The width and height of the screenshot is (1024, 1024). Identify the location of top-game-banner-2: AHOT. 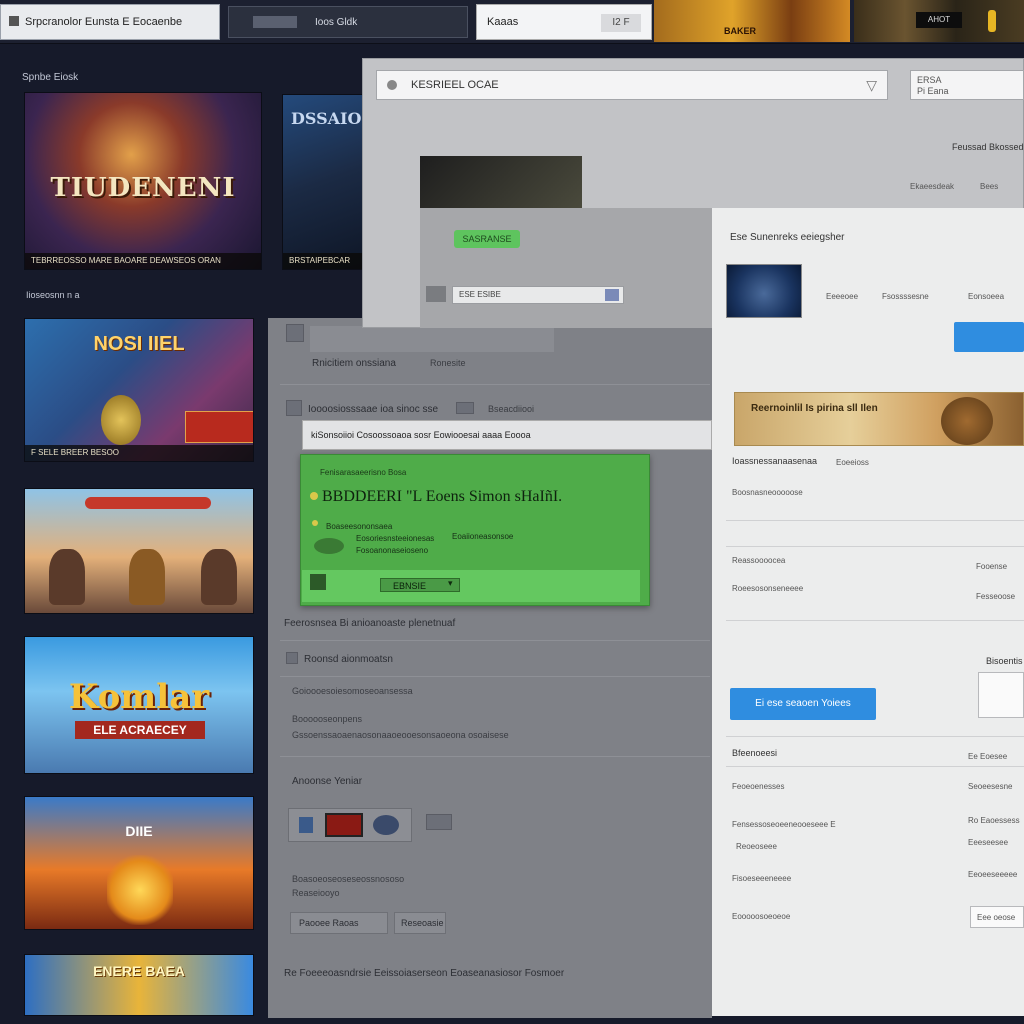
(939, 21).